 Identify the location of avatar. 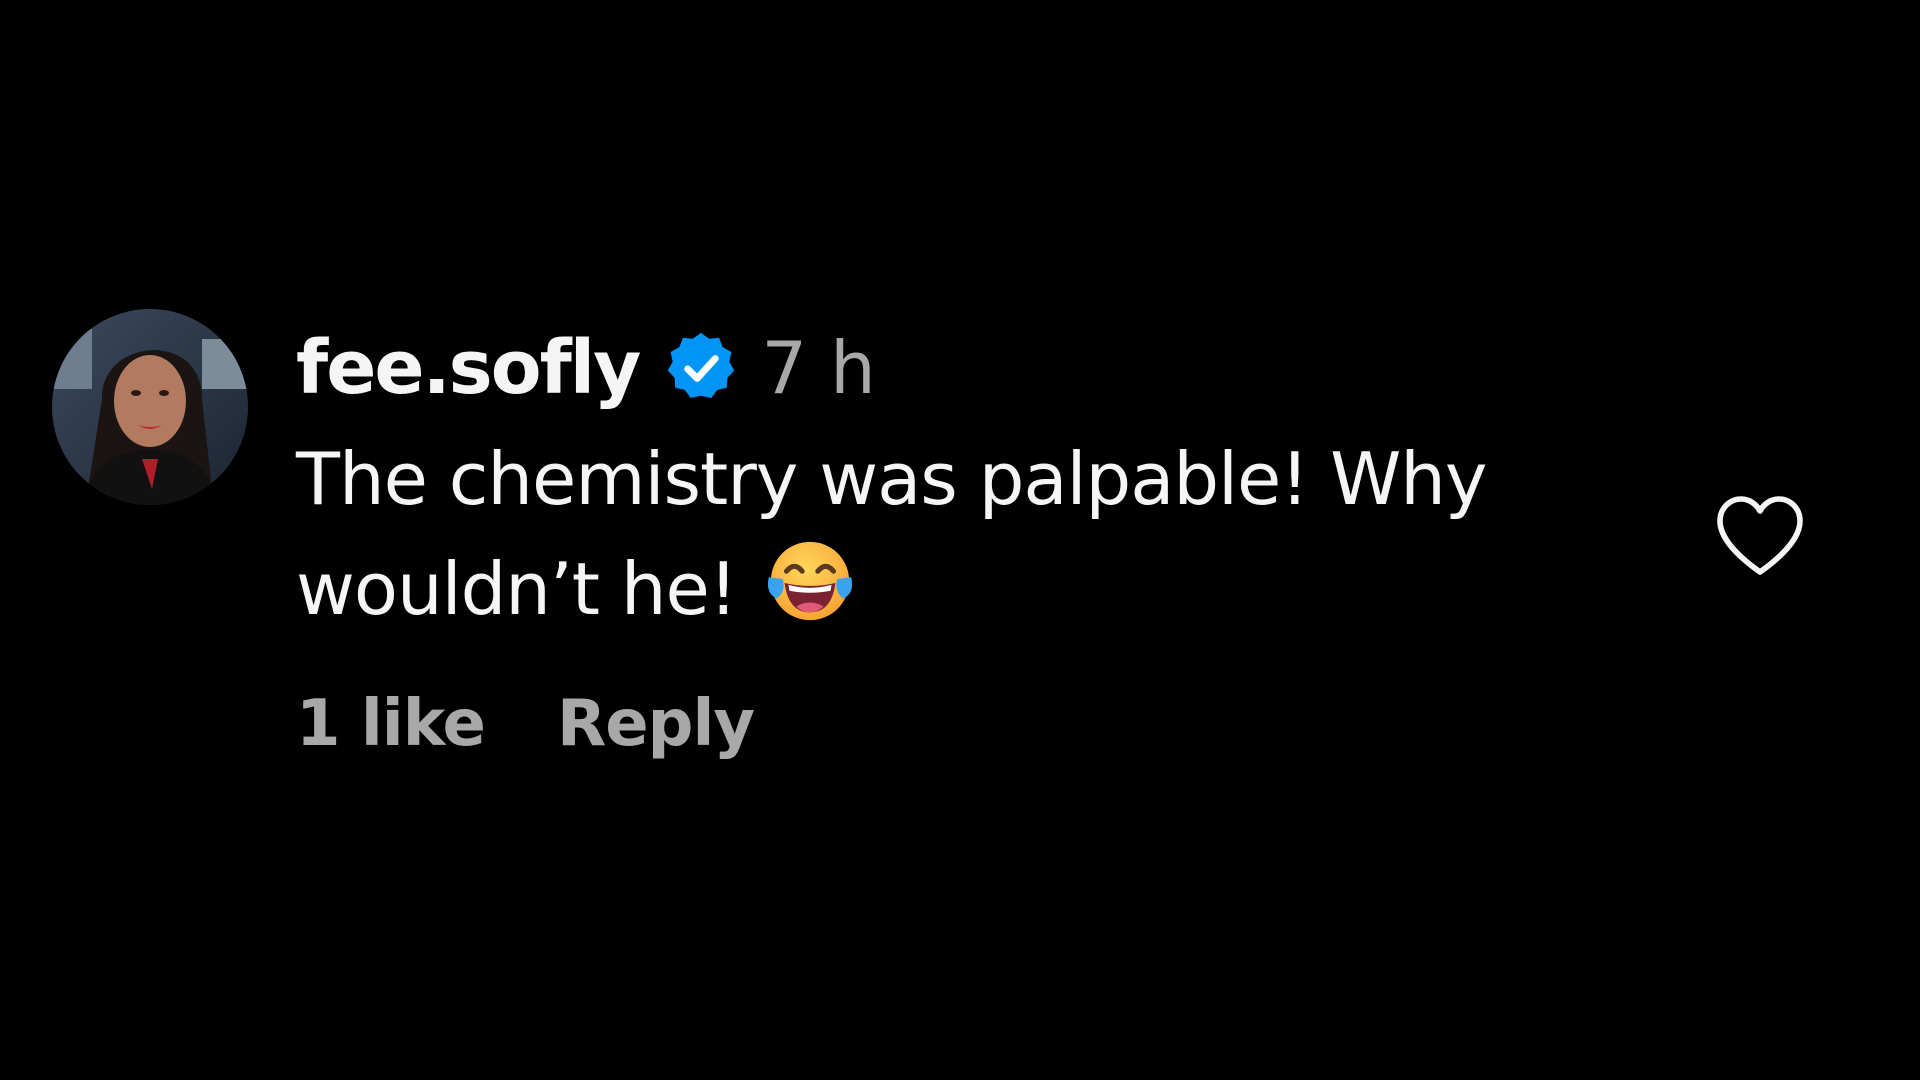
(150, 407).